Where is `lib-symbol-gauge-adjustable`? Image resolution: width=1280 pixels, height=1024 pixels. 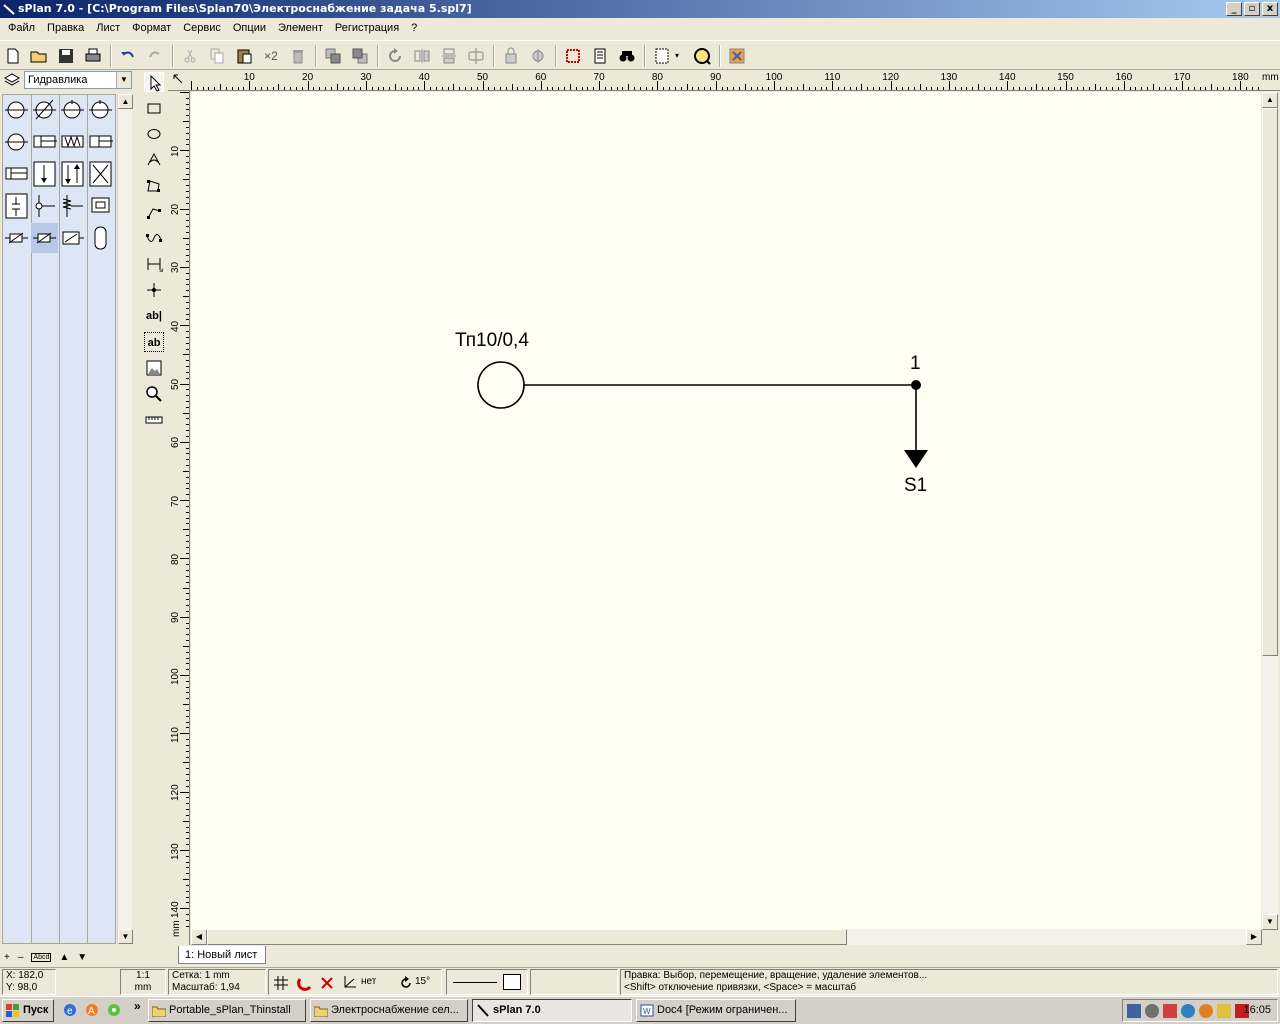
lib-symbol-gauge-adjustable is located at coordinates (44, 110).